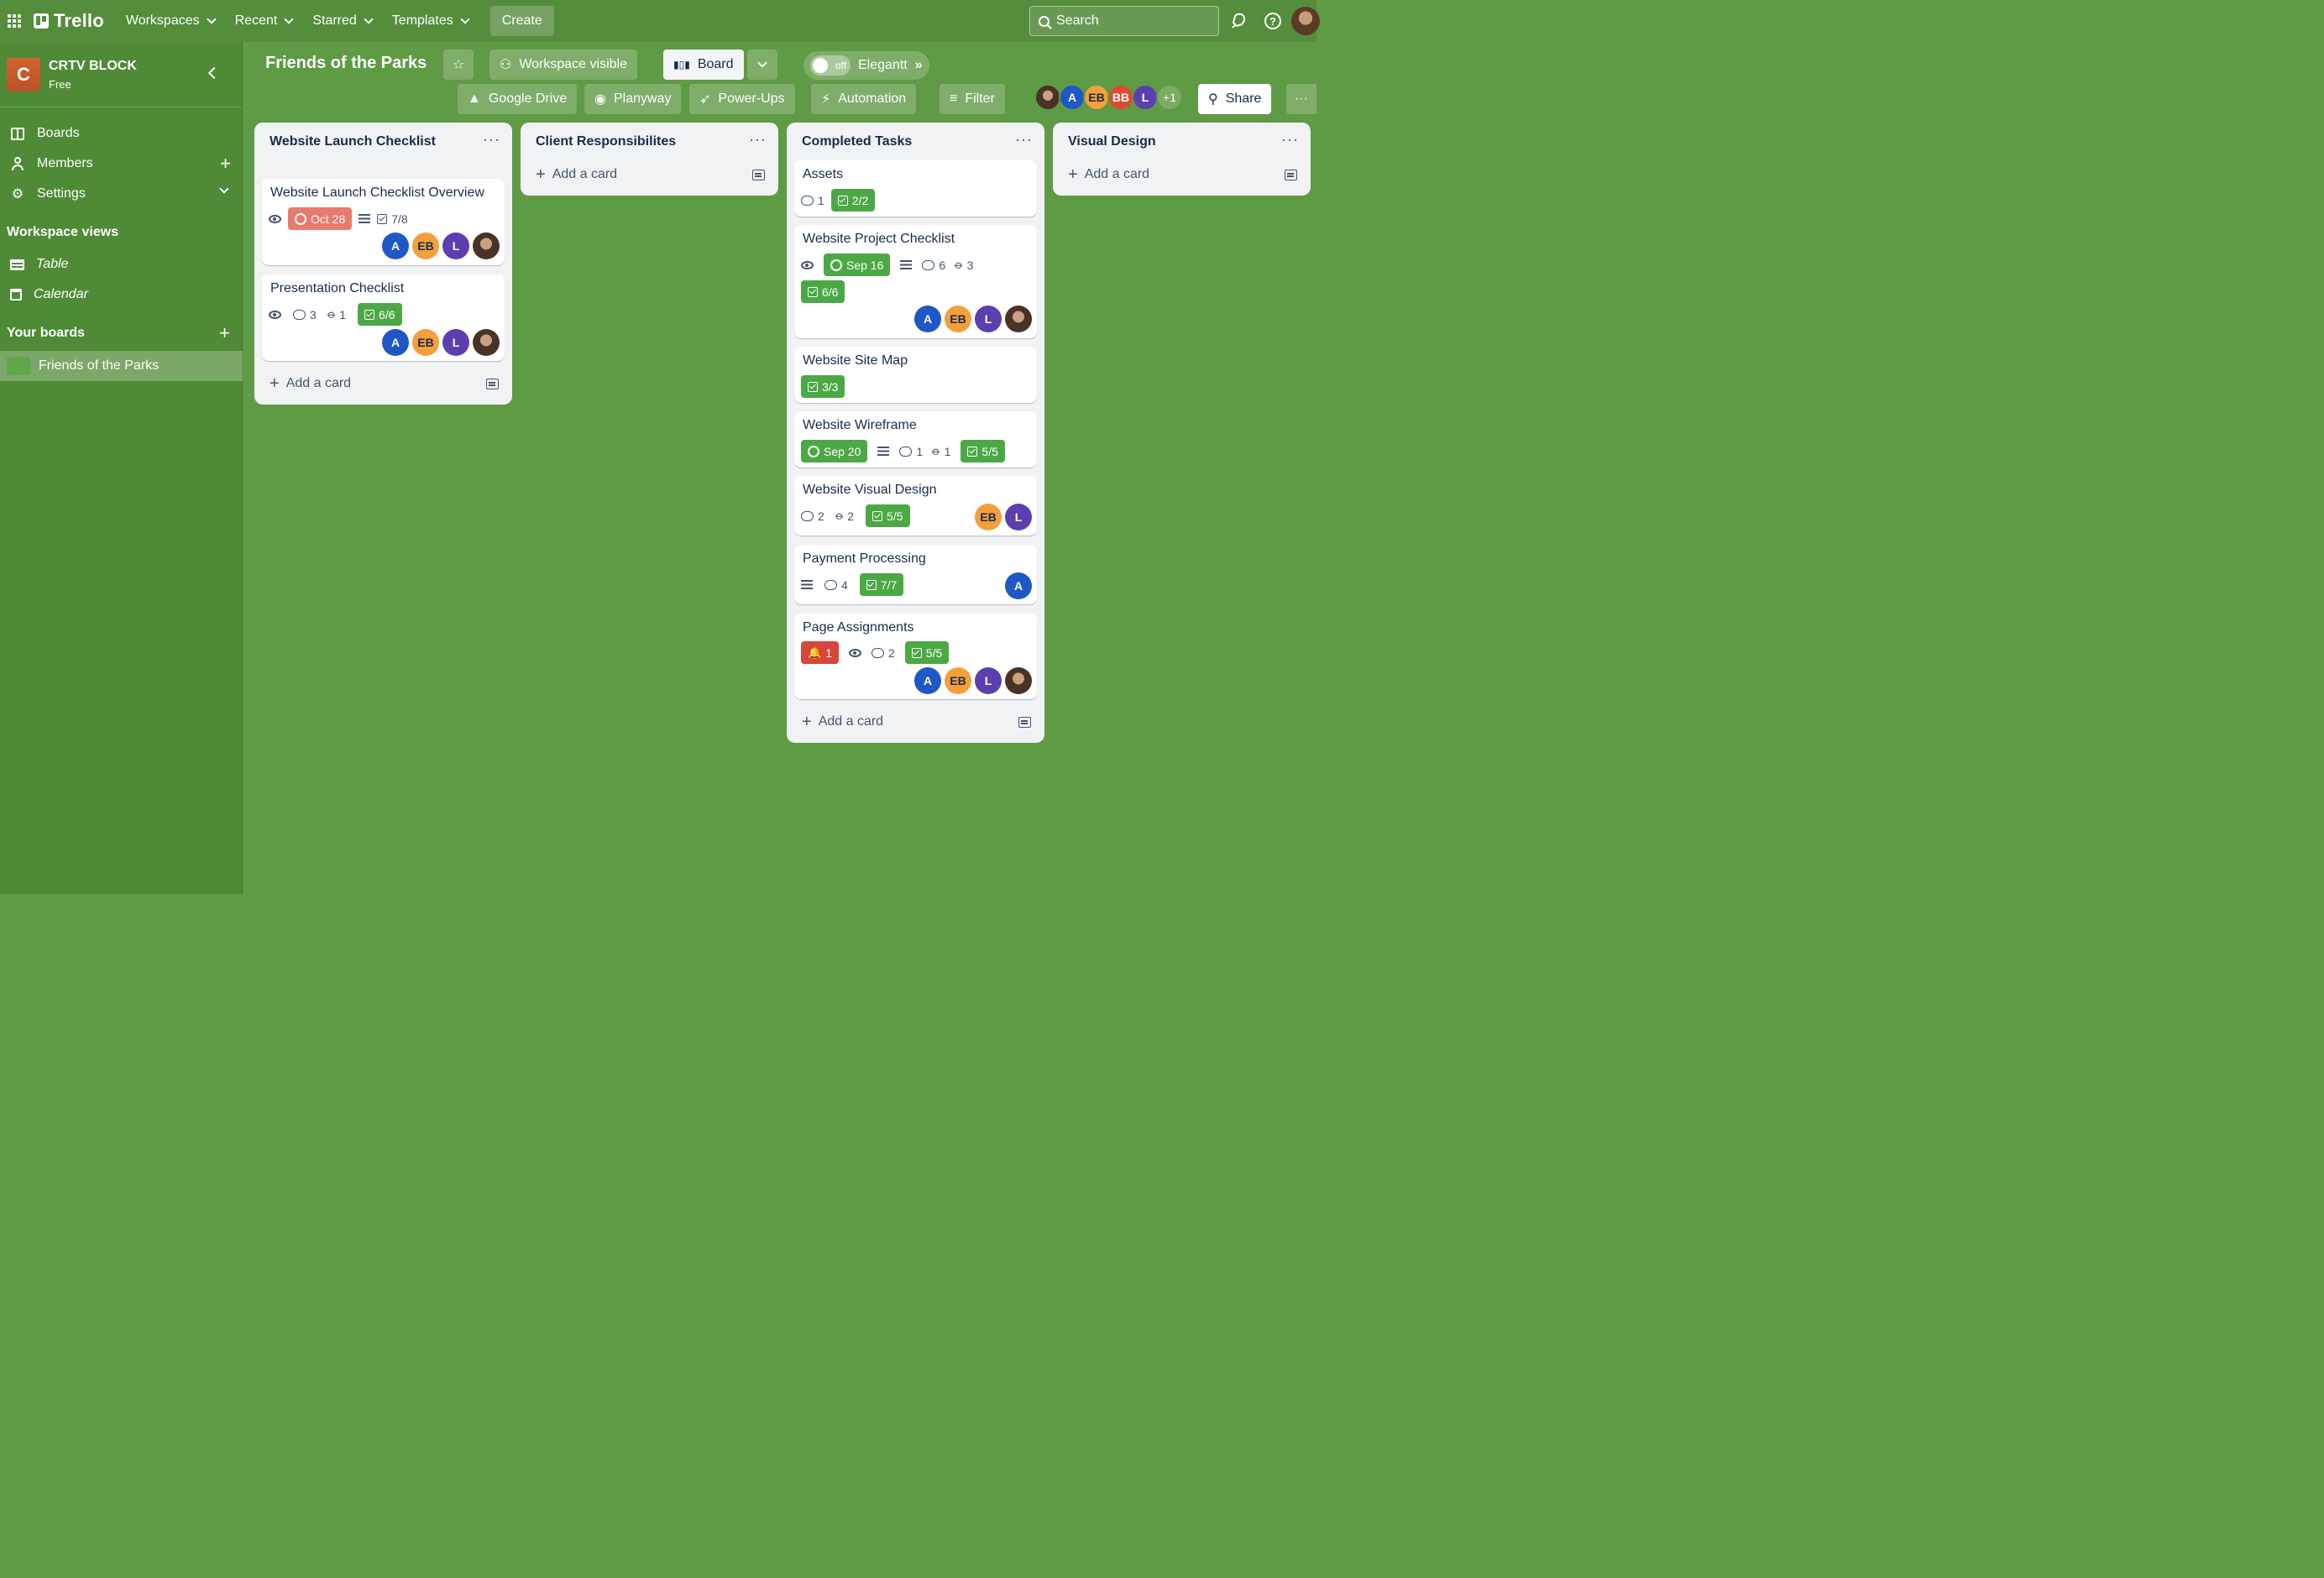 Image resolution: width=2324 pixels, height=1578 pixels. I want to click on power-ups-button: ➶ Power-Ups, so click(742, 99).